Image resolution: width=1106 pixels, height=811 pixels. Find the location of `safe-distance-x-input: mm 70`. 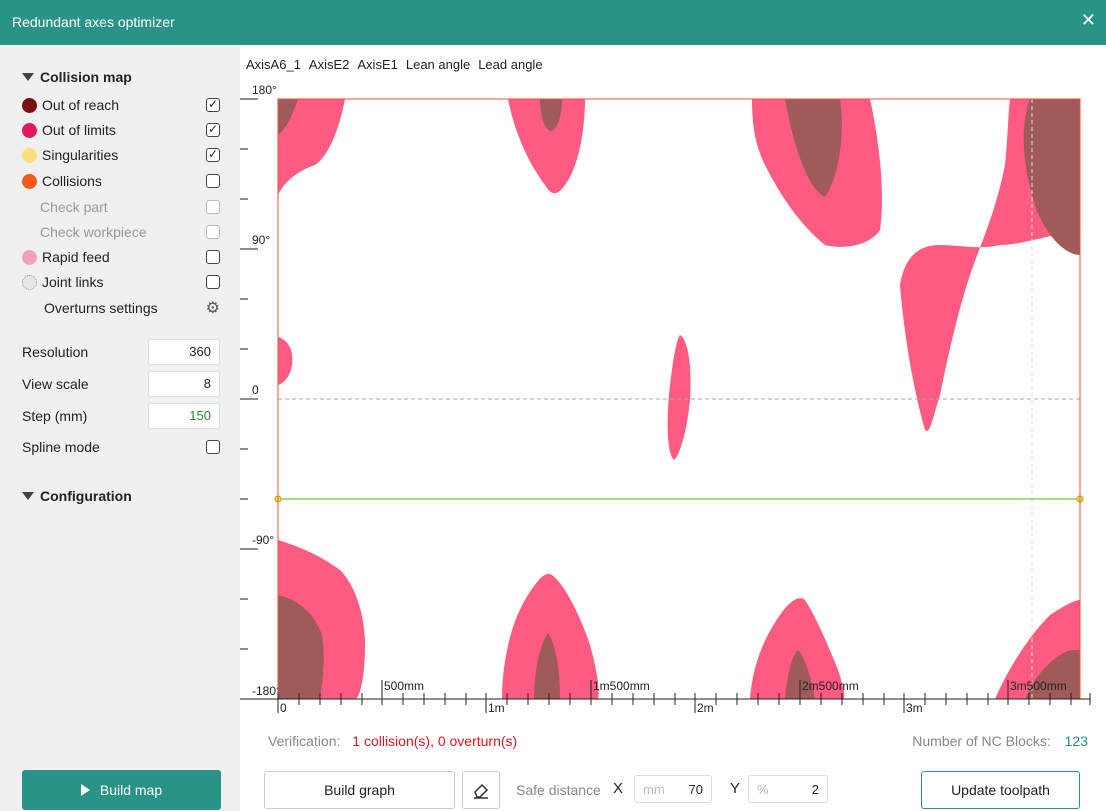

safe-distance-x-input: mm 70 is located at coordinates (673, 789).